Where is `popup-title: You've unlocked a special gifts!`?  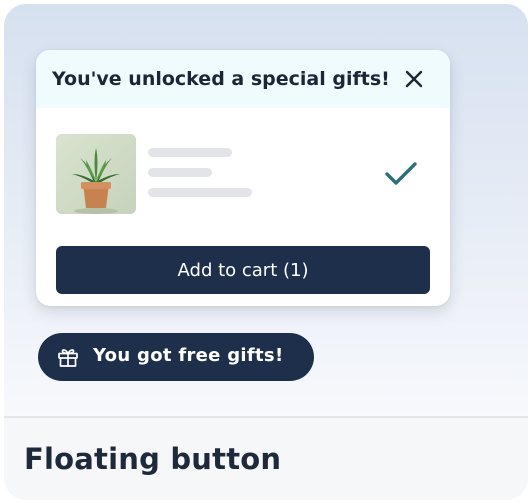
popup-title: You've unlocked a special gifts! is located at coordinates (221, 79).